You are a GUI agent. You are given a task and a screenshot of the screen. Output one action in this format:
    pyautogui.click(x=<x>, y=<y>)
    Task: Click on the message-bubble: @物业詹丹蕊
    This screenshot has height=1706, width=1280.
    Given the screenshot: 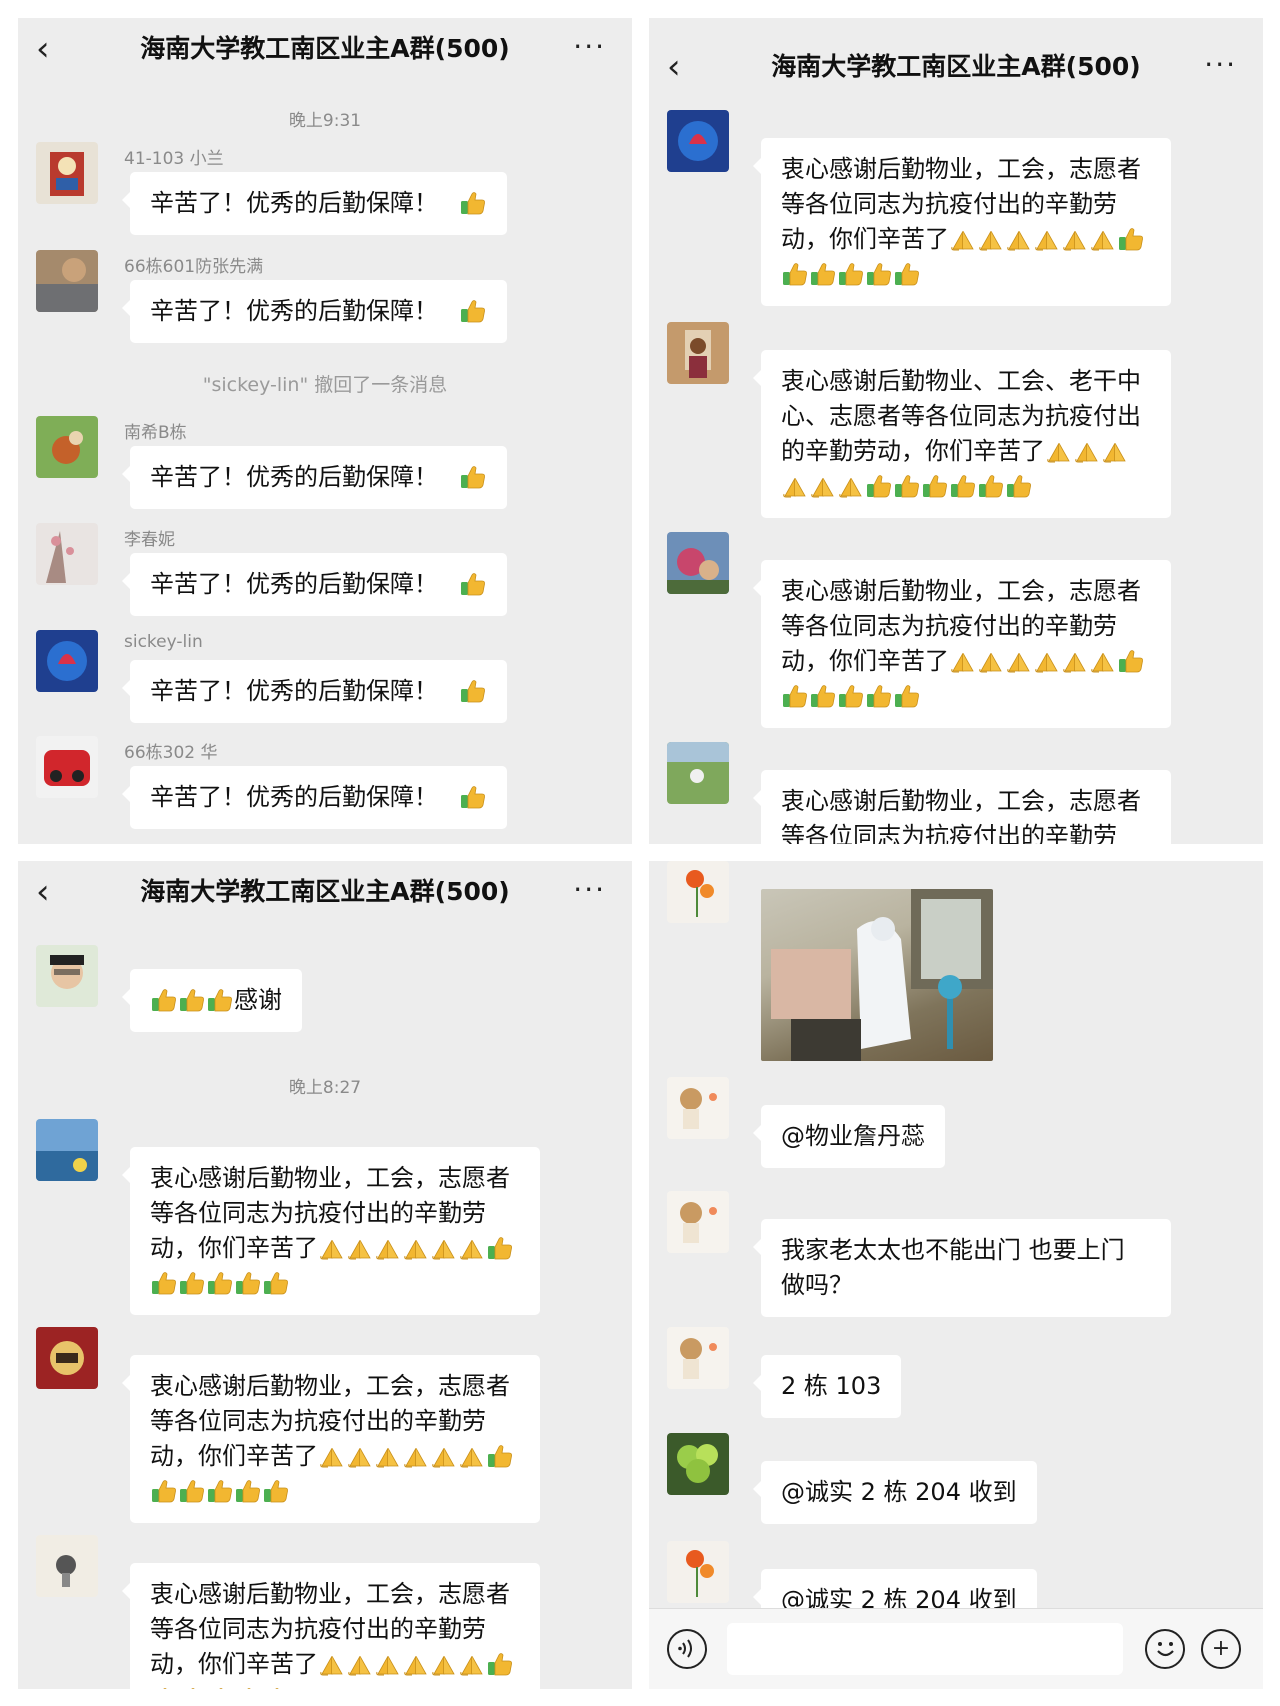 What is the action you would take?
    pyautogui.click(x=849, y=1136)
    